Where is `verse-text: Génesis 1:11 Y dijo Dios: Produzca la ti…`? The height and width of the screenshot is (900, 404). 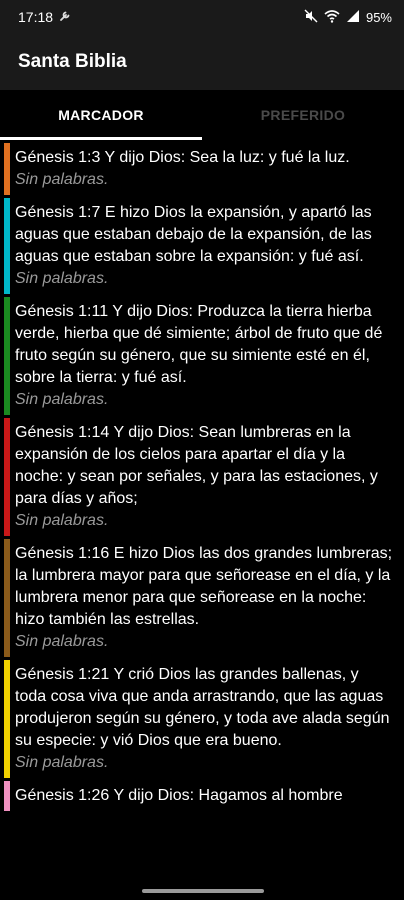 verse-text: Génesis 1:11 Y dijo Dios: Produzca la ti… is located at coordinates (199, 344).